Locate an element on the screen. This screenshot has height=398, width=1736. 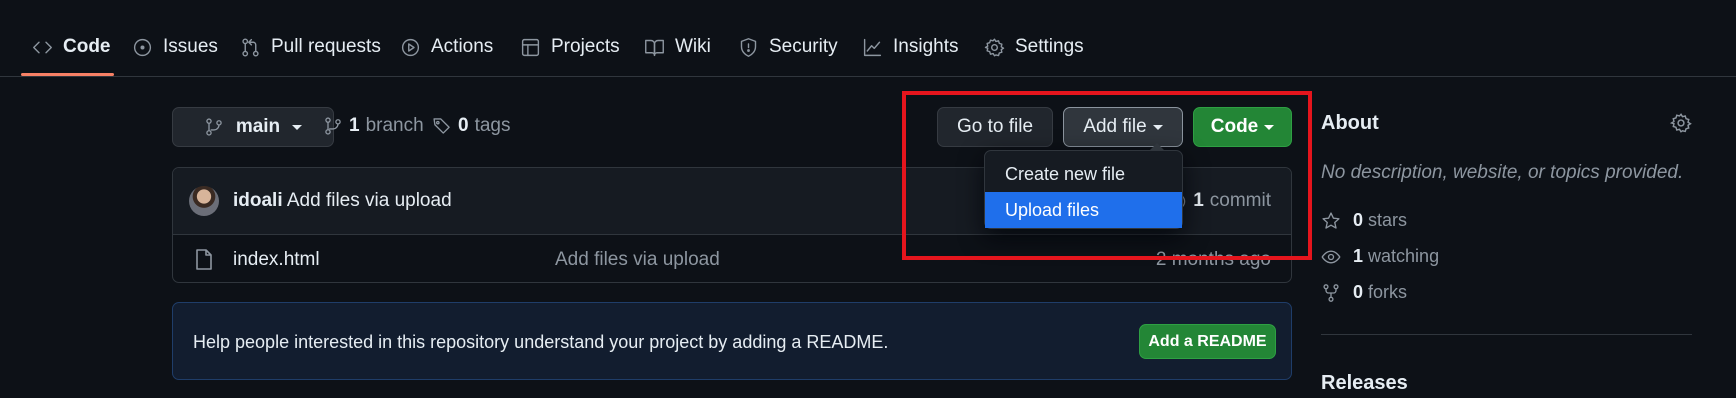
tab-insights-label: Insights is located at coordinates (926, 46).